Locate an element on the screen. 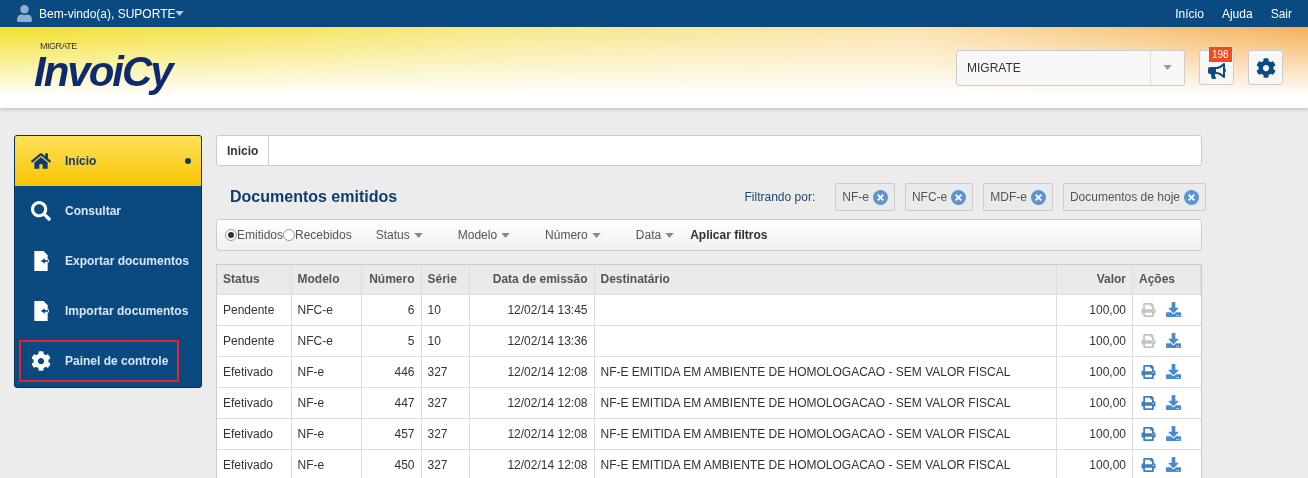 The height and width of the screenshot is (478, 1308). filter-tag-label: NFC-e is located at coordinates (929, 197).